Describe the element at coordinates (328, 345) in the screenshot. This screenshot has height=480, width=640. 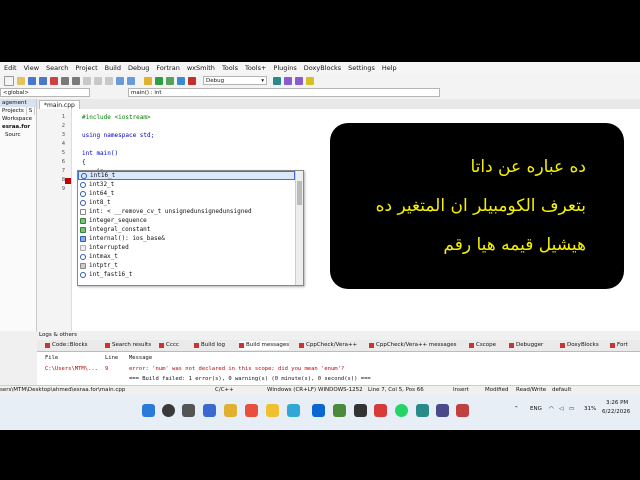
I see `tab-cppcheck: CppCheck/Vera++` at that location.